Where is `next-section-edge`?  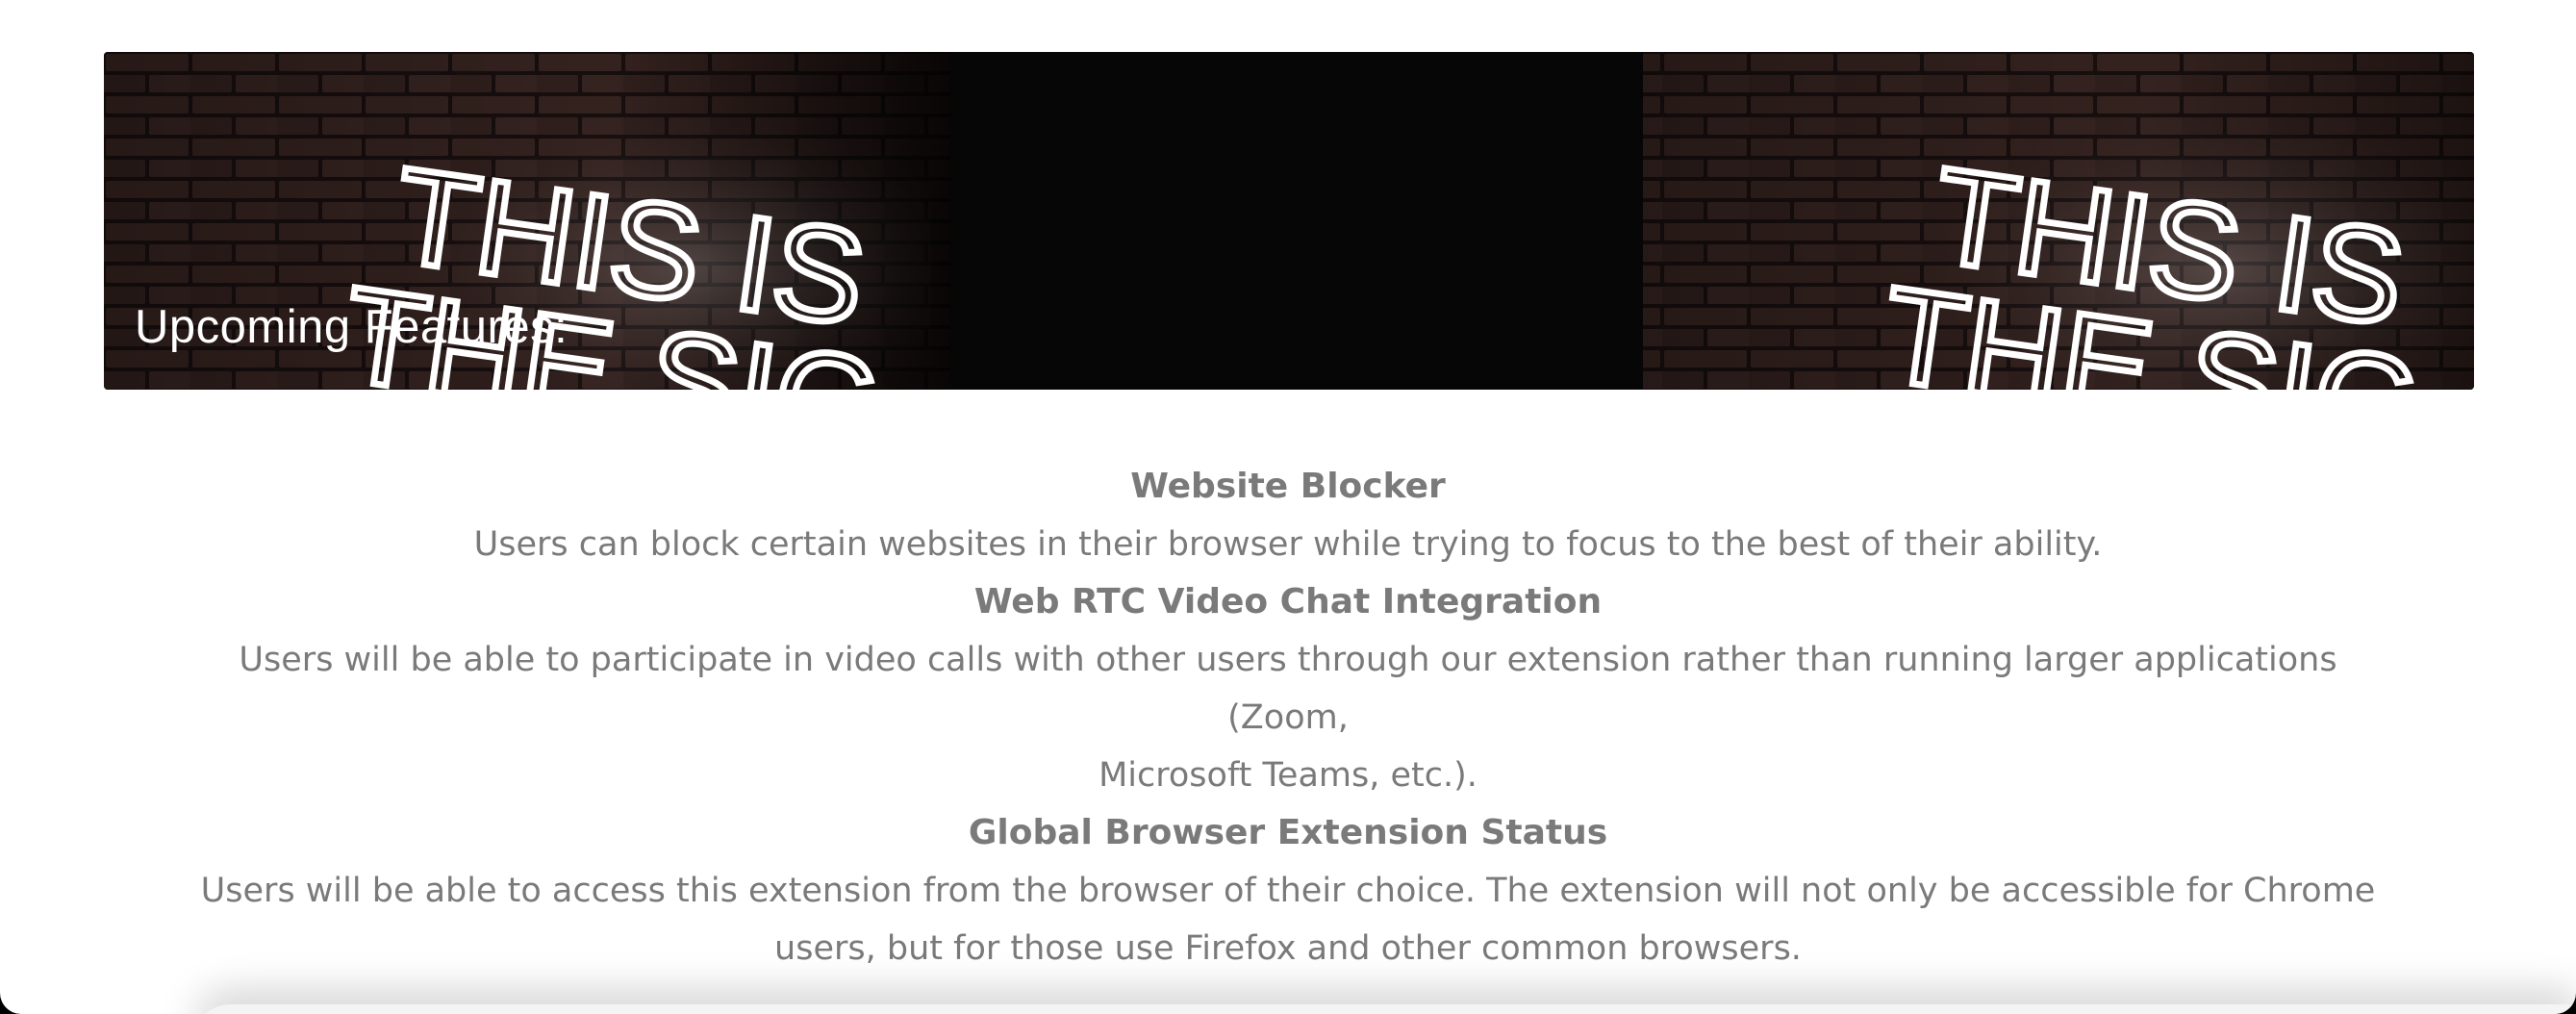
next-section-edge is located at coordinates (1384, 1009).